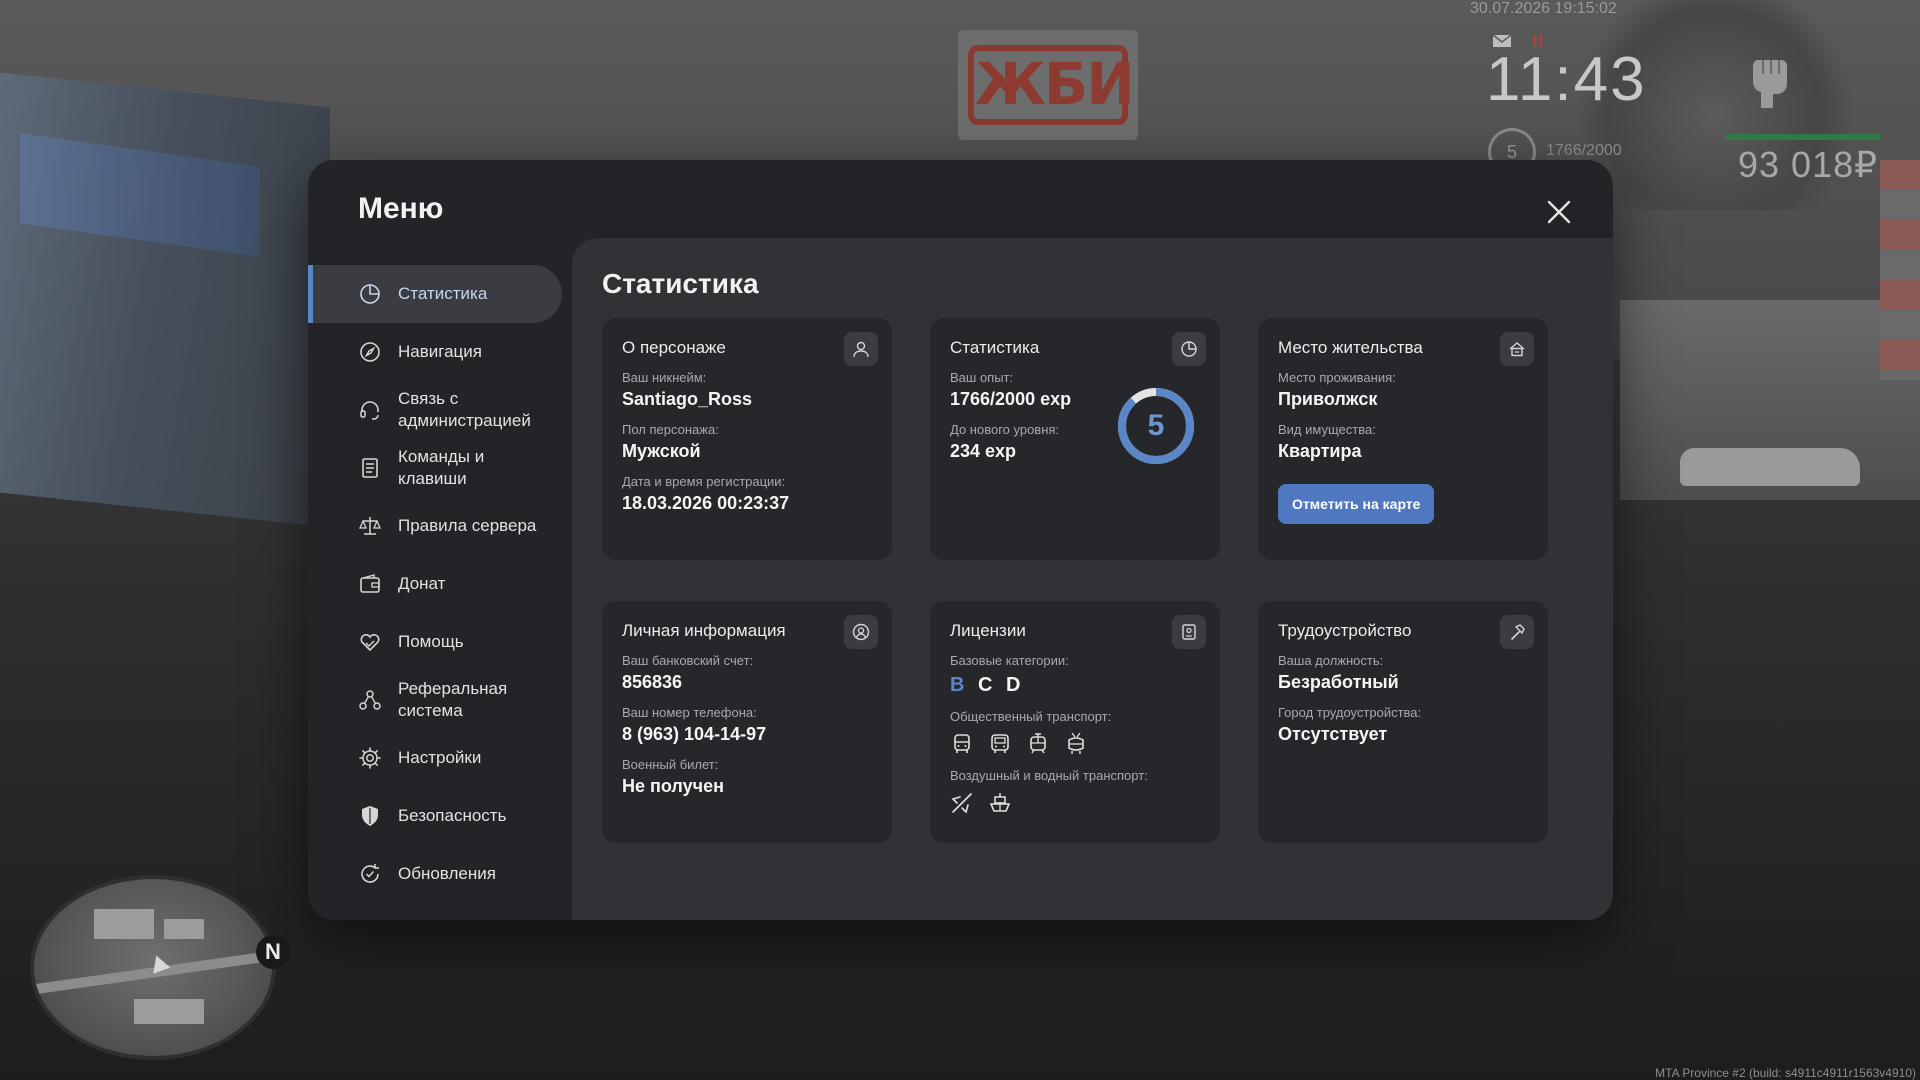 The height and width of the screenshot is (1080, 1920). I want to click on gender-value: Мужской, so click(661, 451).